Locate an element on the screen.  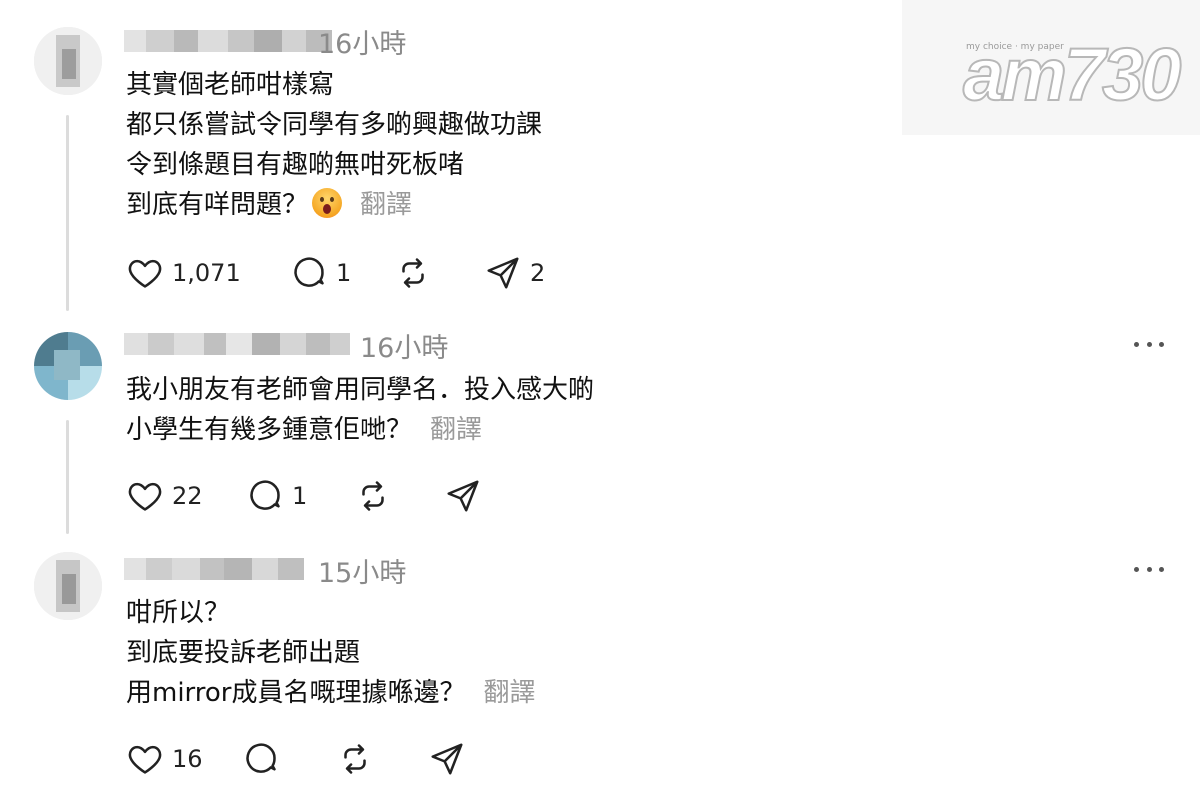
like-count: 1,071 is located at coordinates (206, 273).